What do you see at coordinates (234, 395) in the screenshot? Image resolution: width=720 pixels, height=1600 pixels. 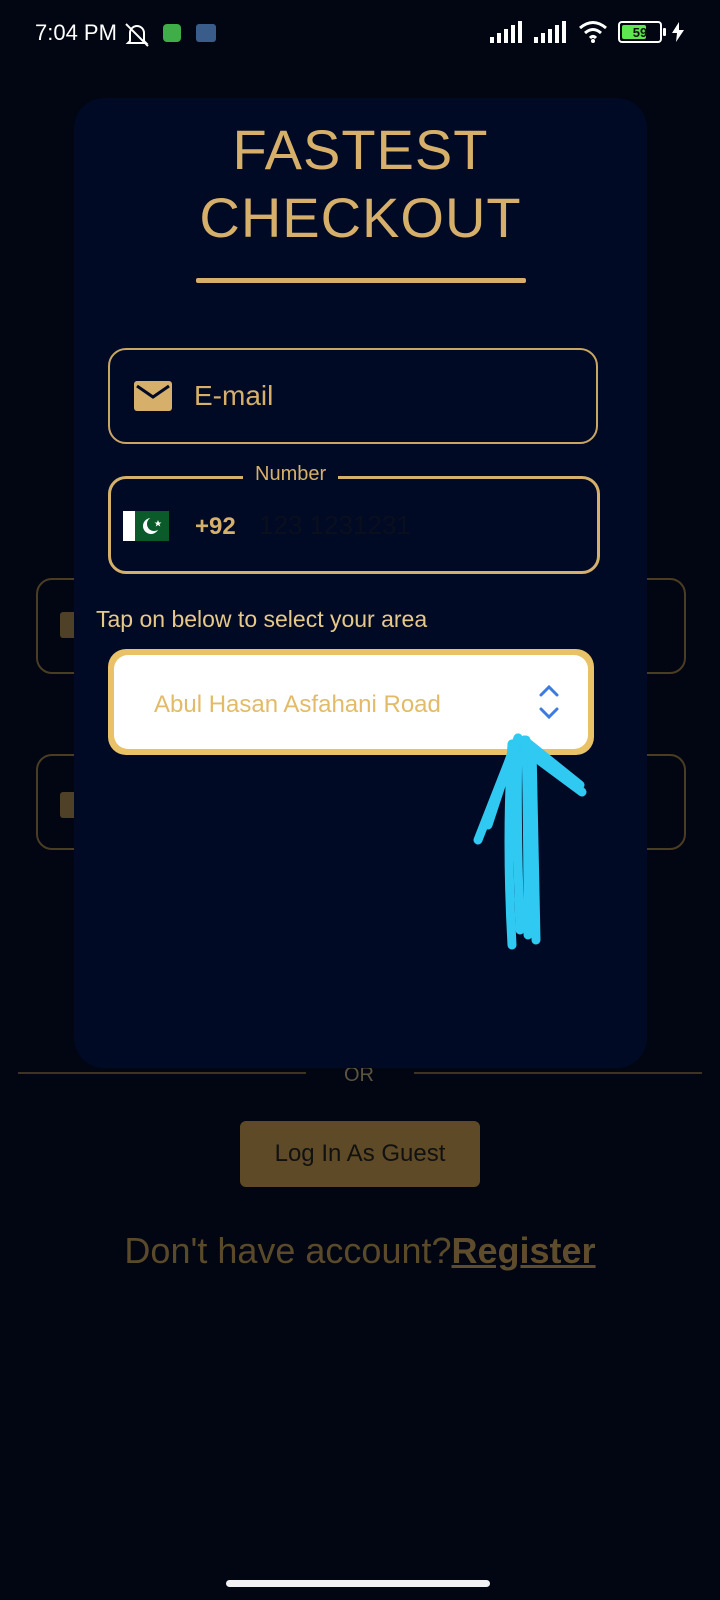 I see `email-placeholder: E-mail` at bounding box center [234, 395].